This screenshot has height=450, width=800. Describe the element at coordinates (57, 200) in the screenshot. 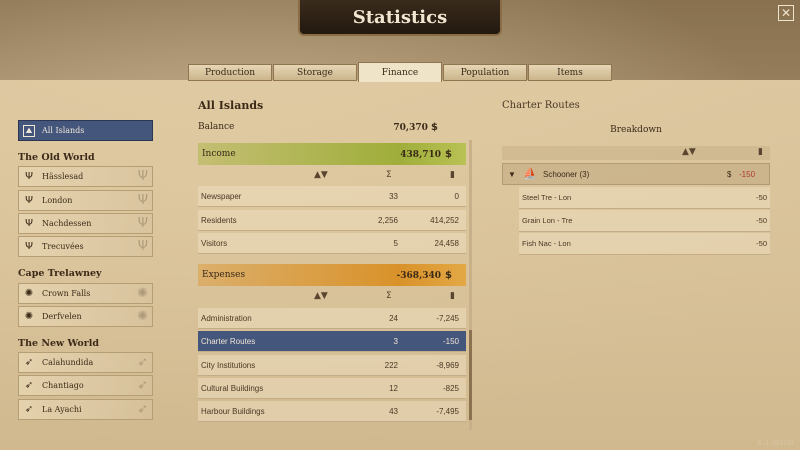

I see `sidebar-item-label: London` at that location.